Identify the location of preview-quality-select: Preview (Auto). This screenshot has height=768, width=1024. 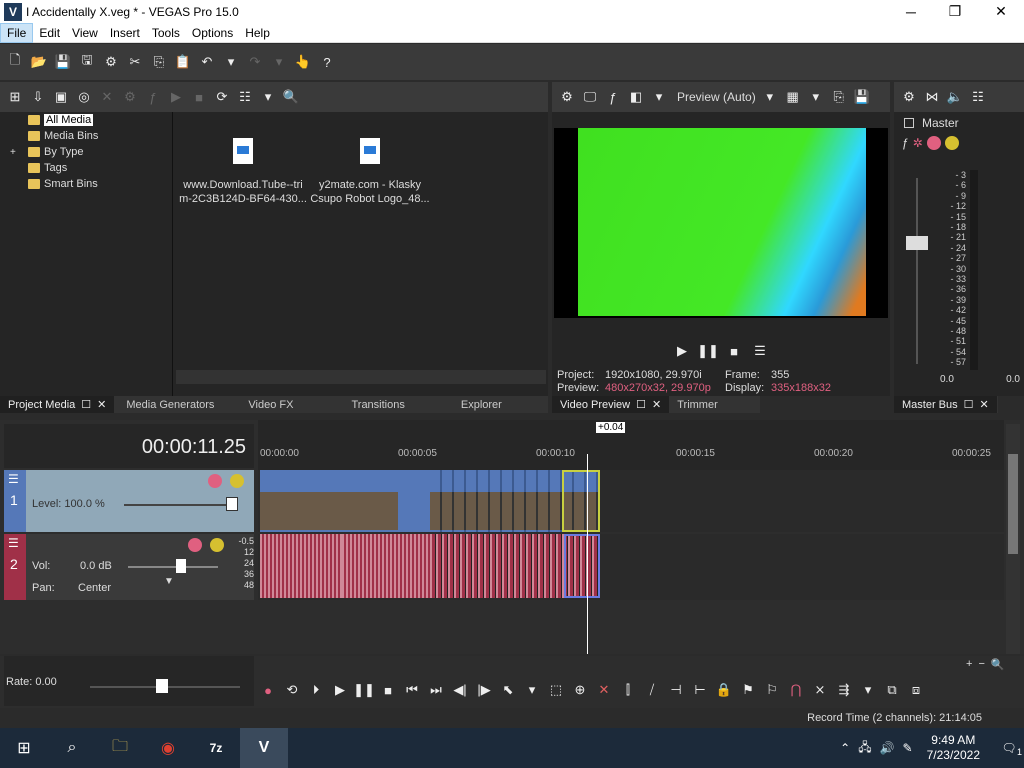
(716, 97).